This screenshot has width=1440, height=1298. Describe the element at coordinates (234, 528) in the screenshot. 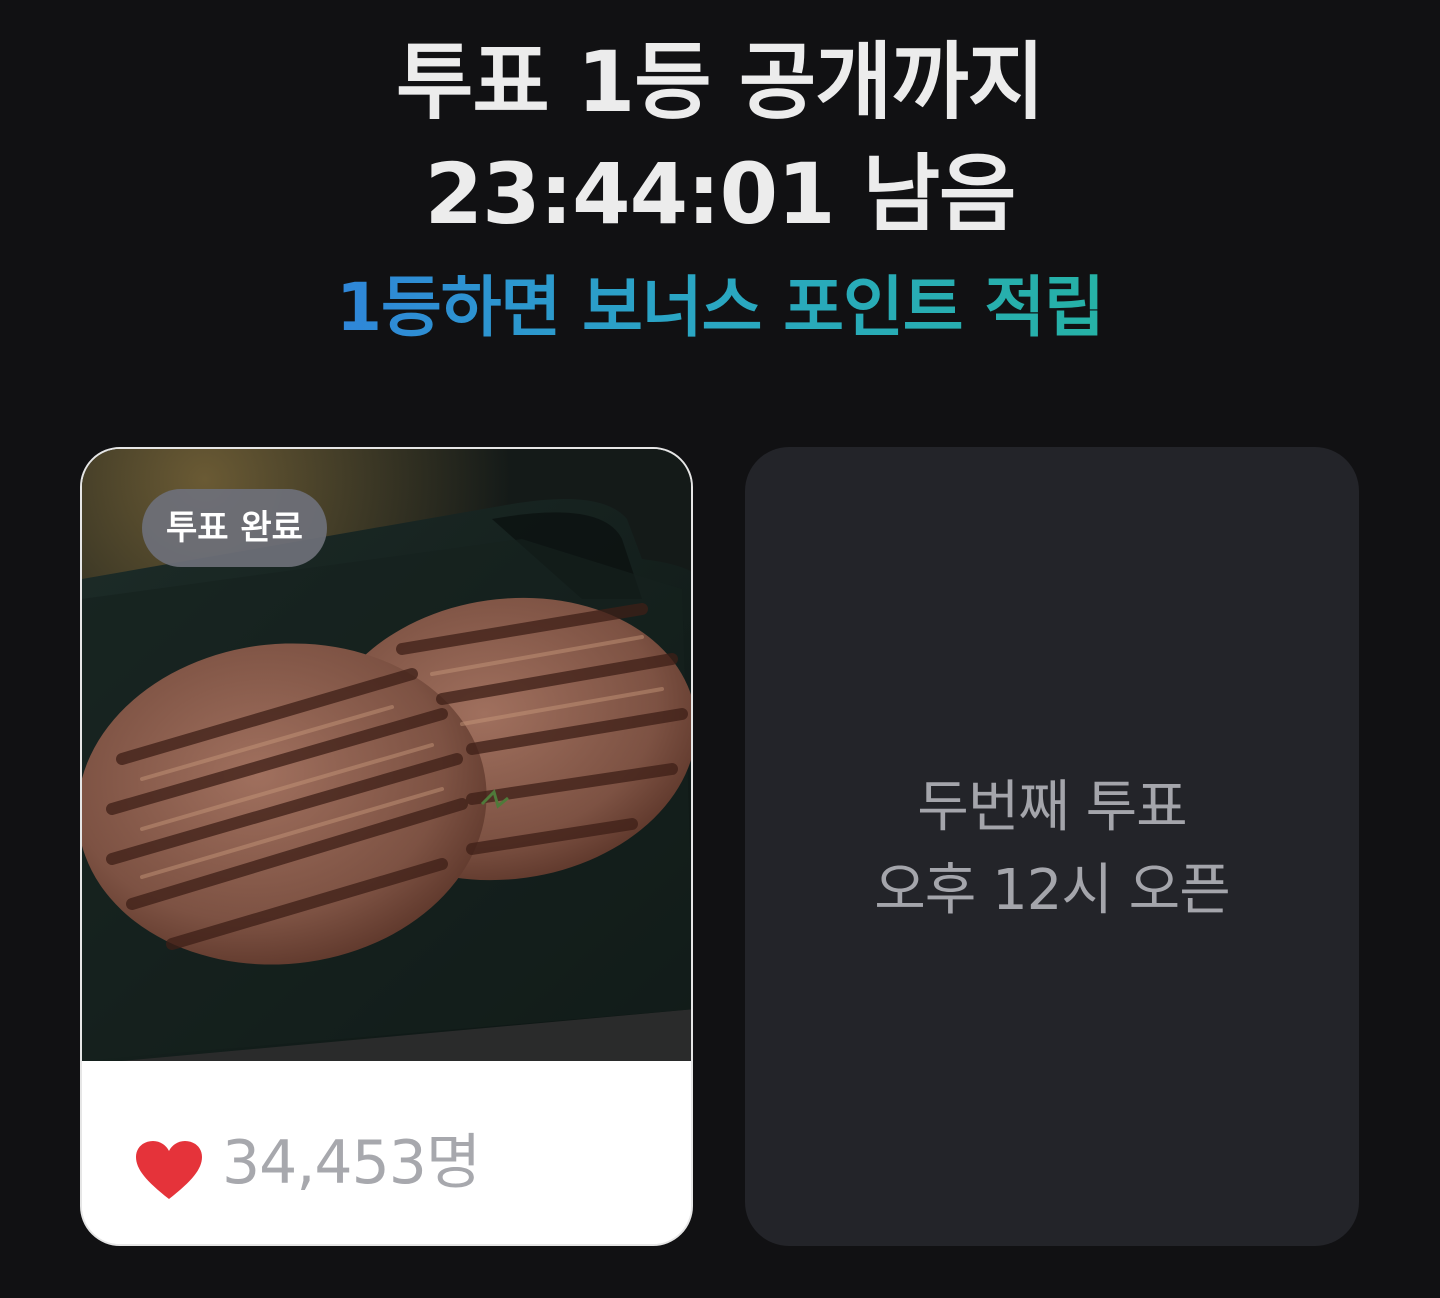

I see `vote-complete-badge: 투표 완료` at that location.